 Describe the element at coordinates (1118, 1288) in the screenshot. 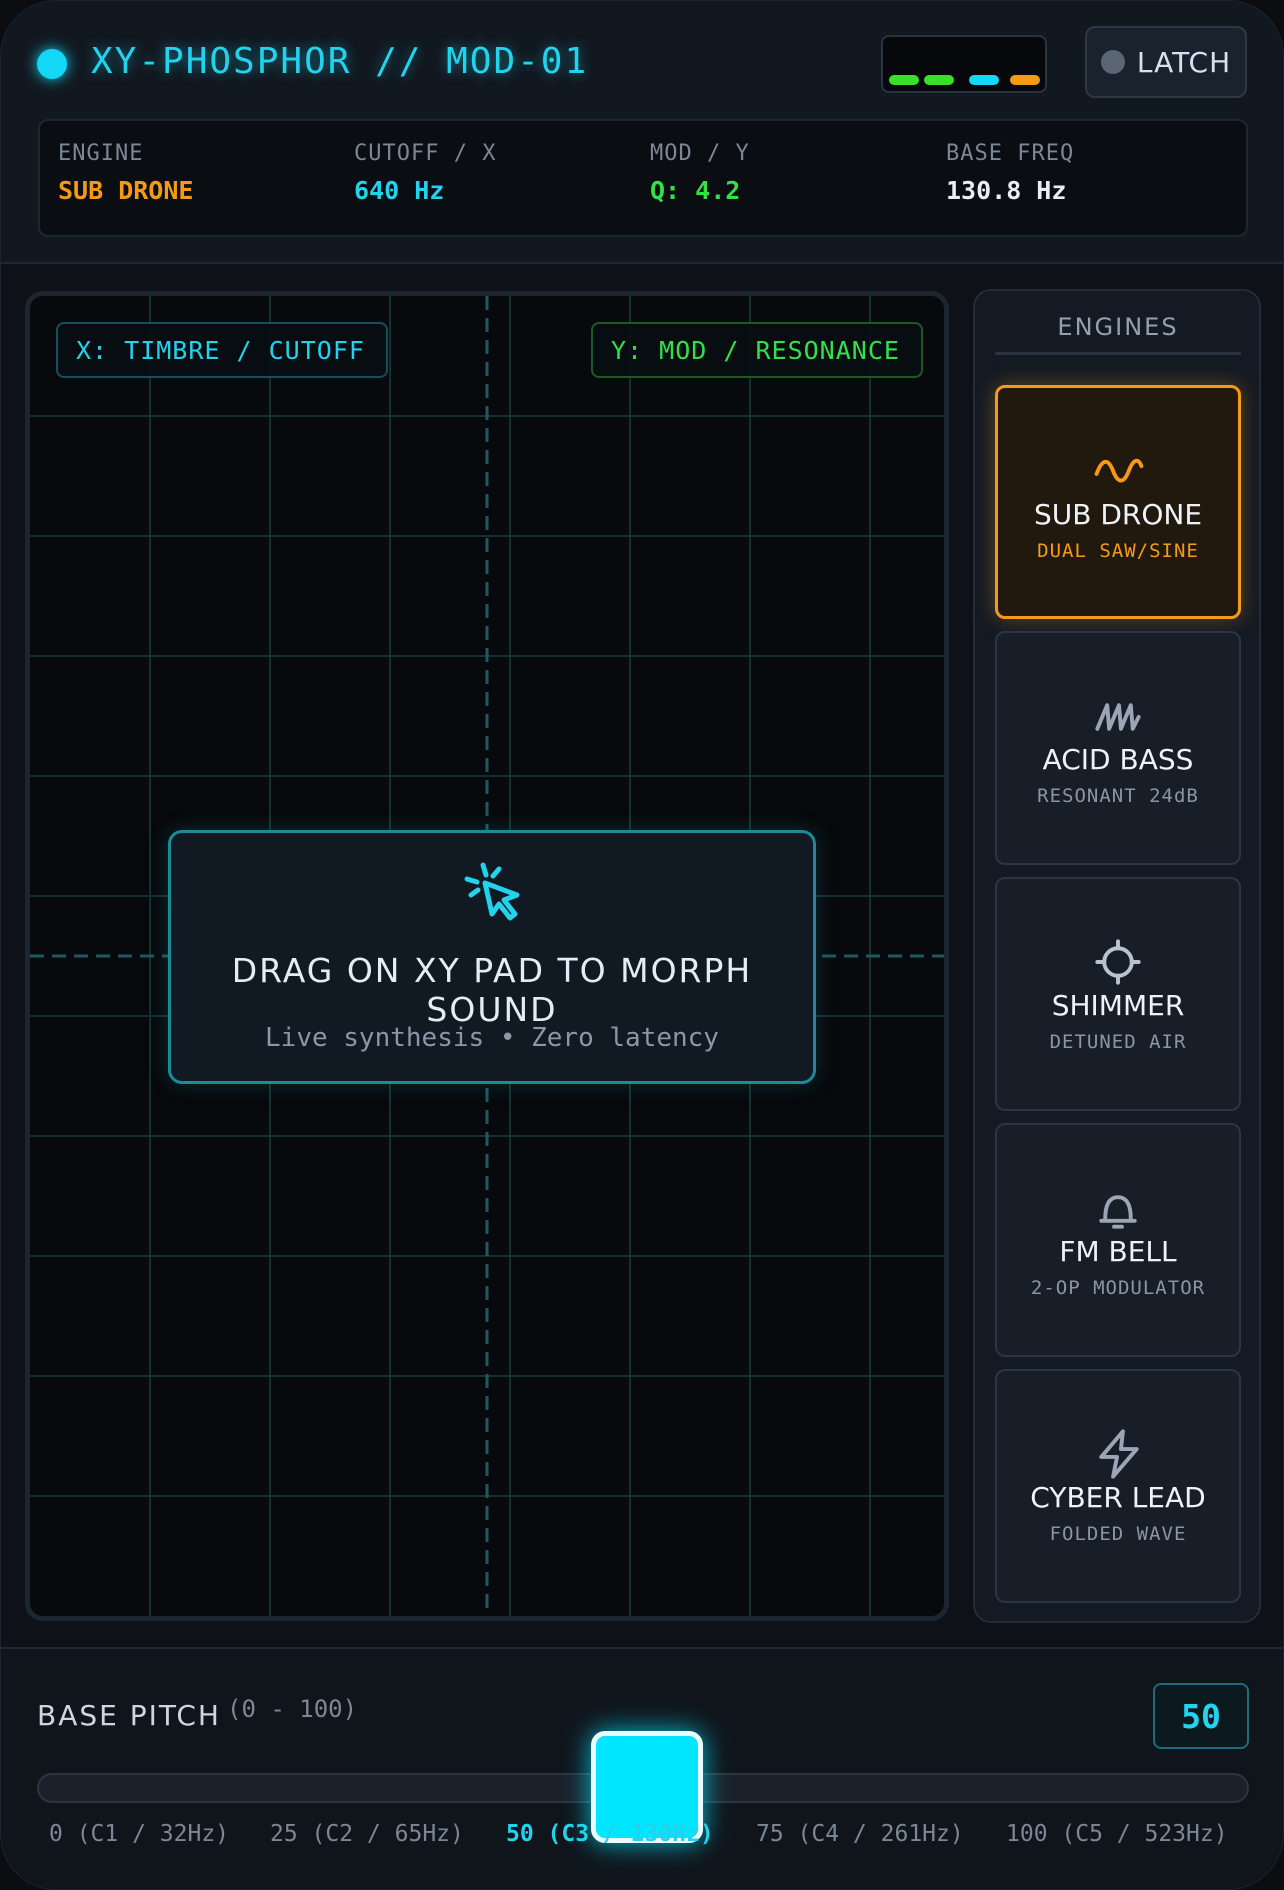

I see `engine-desc: 2-OP MODULATOR` at that location.